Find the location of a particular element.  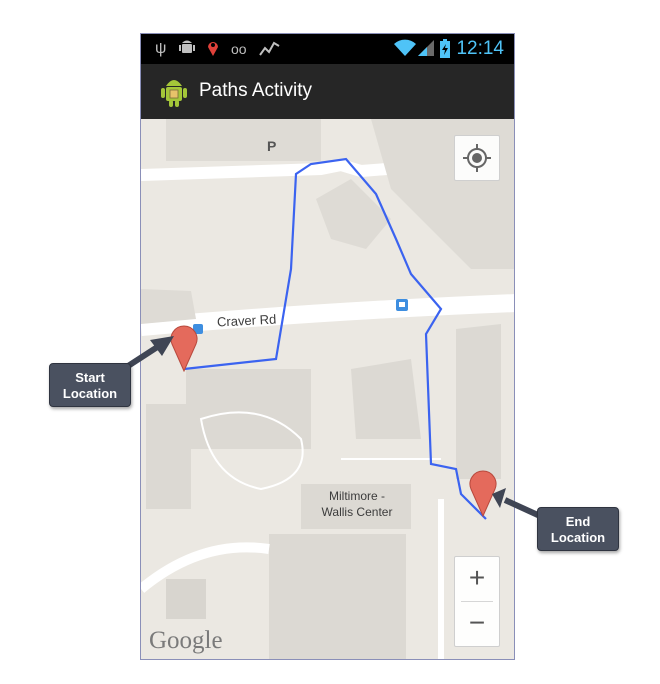

start-callout-line1: Start is located at coordinates (90, 377).